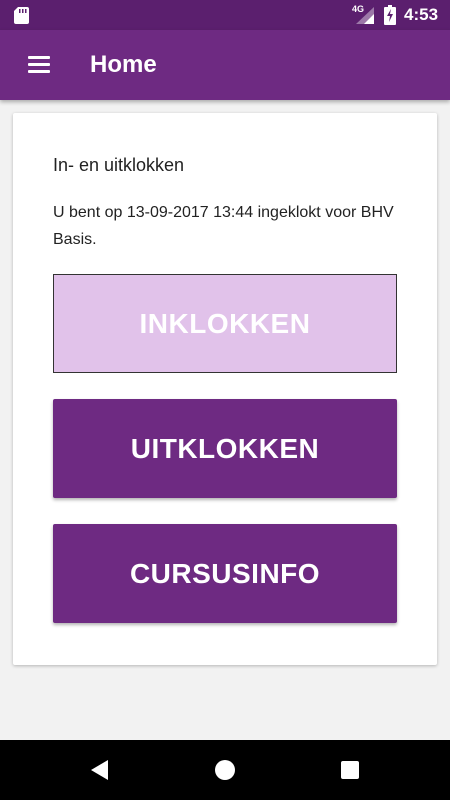 This screenshot has width=450, height=800. I want to click on page-title: Home, so click(123, 64).